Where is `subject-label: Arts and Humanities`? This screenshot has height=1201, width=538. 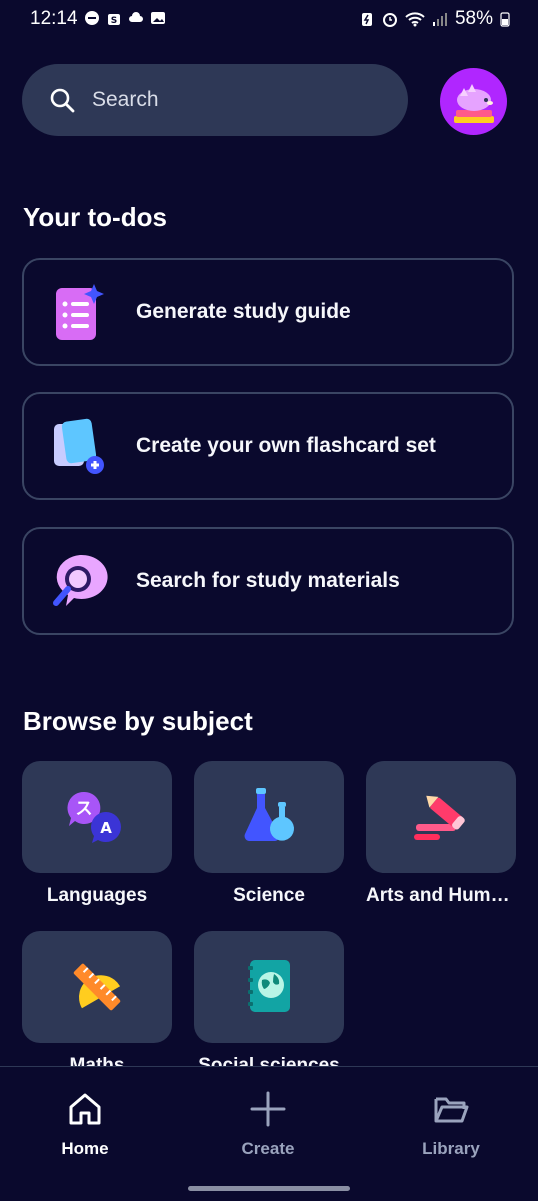 subject-label: Arts and Humanities is located at coordinates (441, 895).